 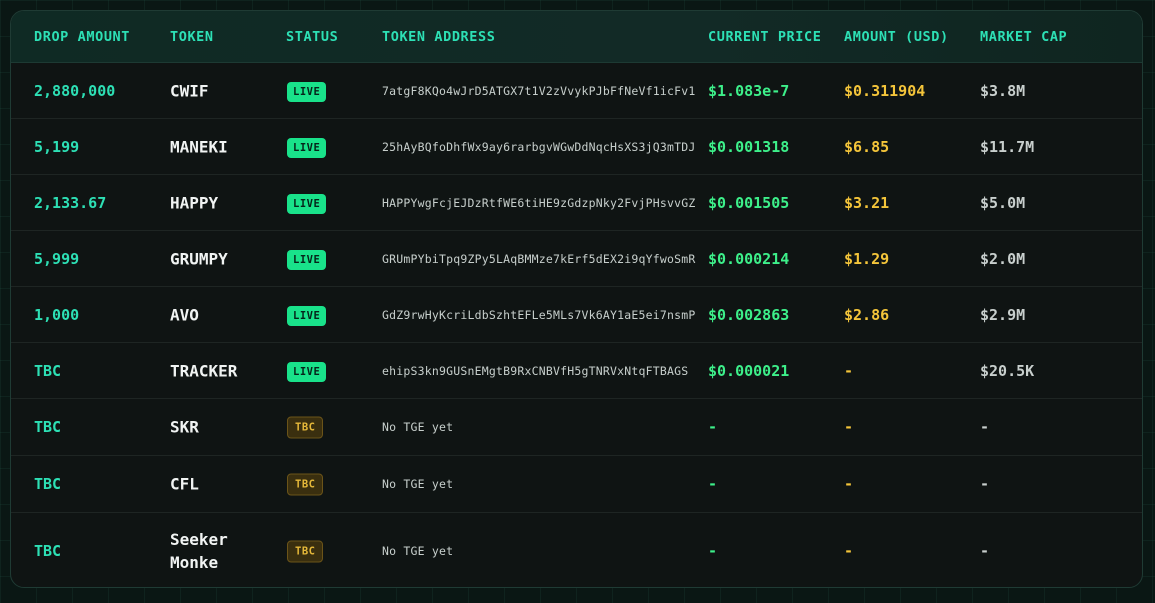 I want to click on amount-usd: $3.21, so click(x=867, y=202).